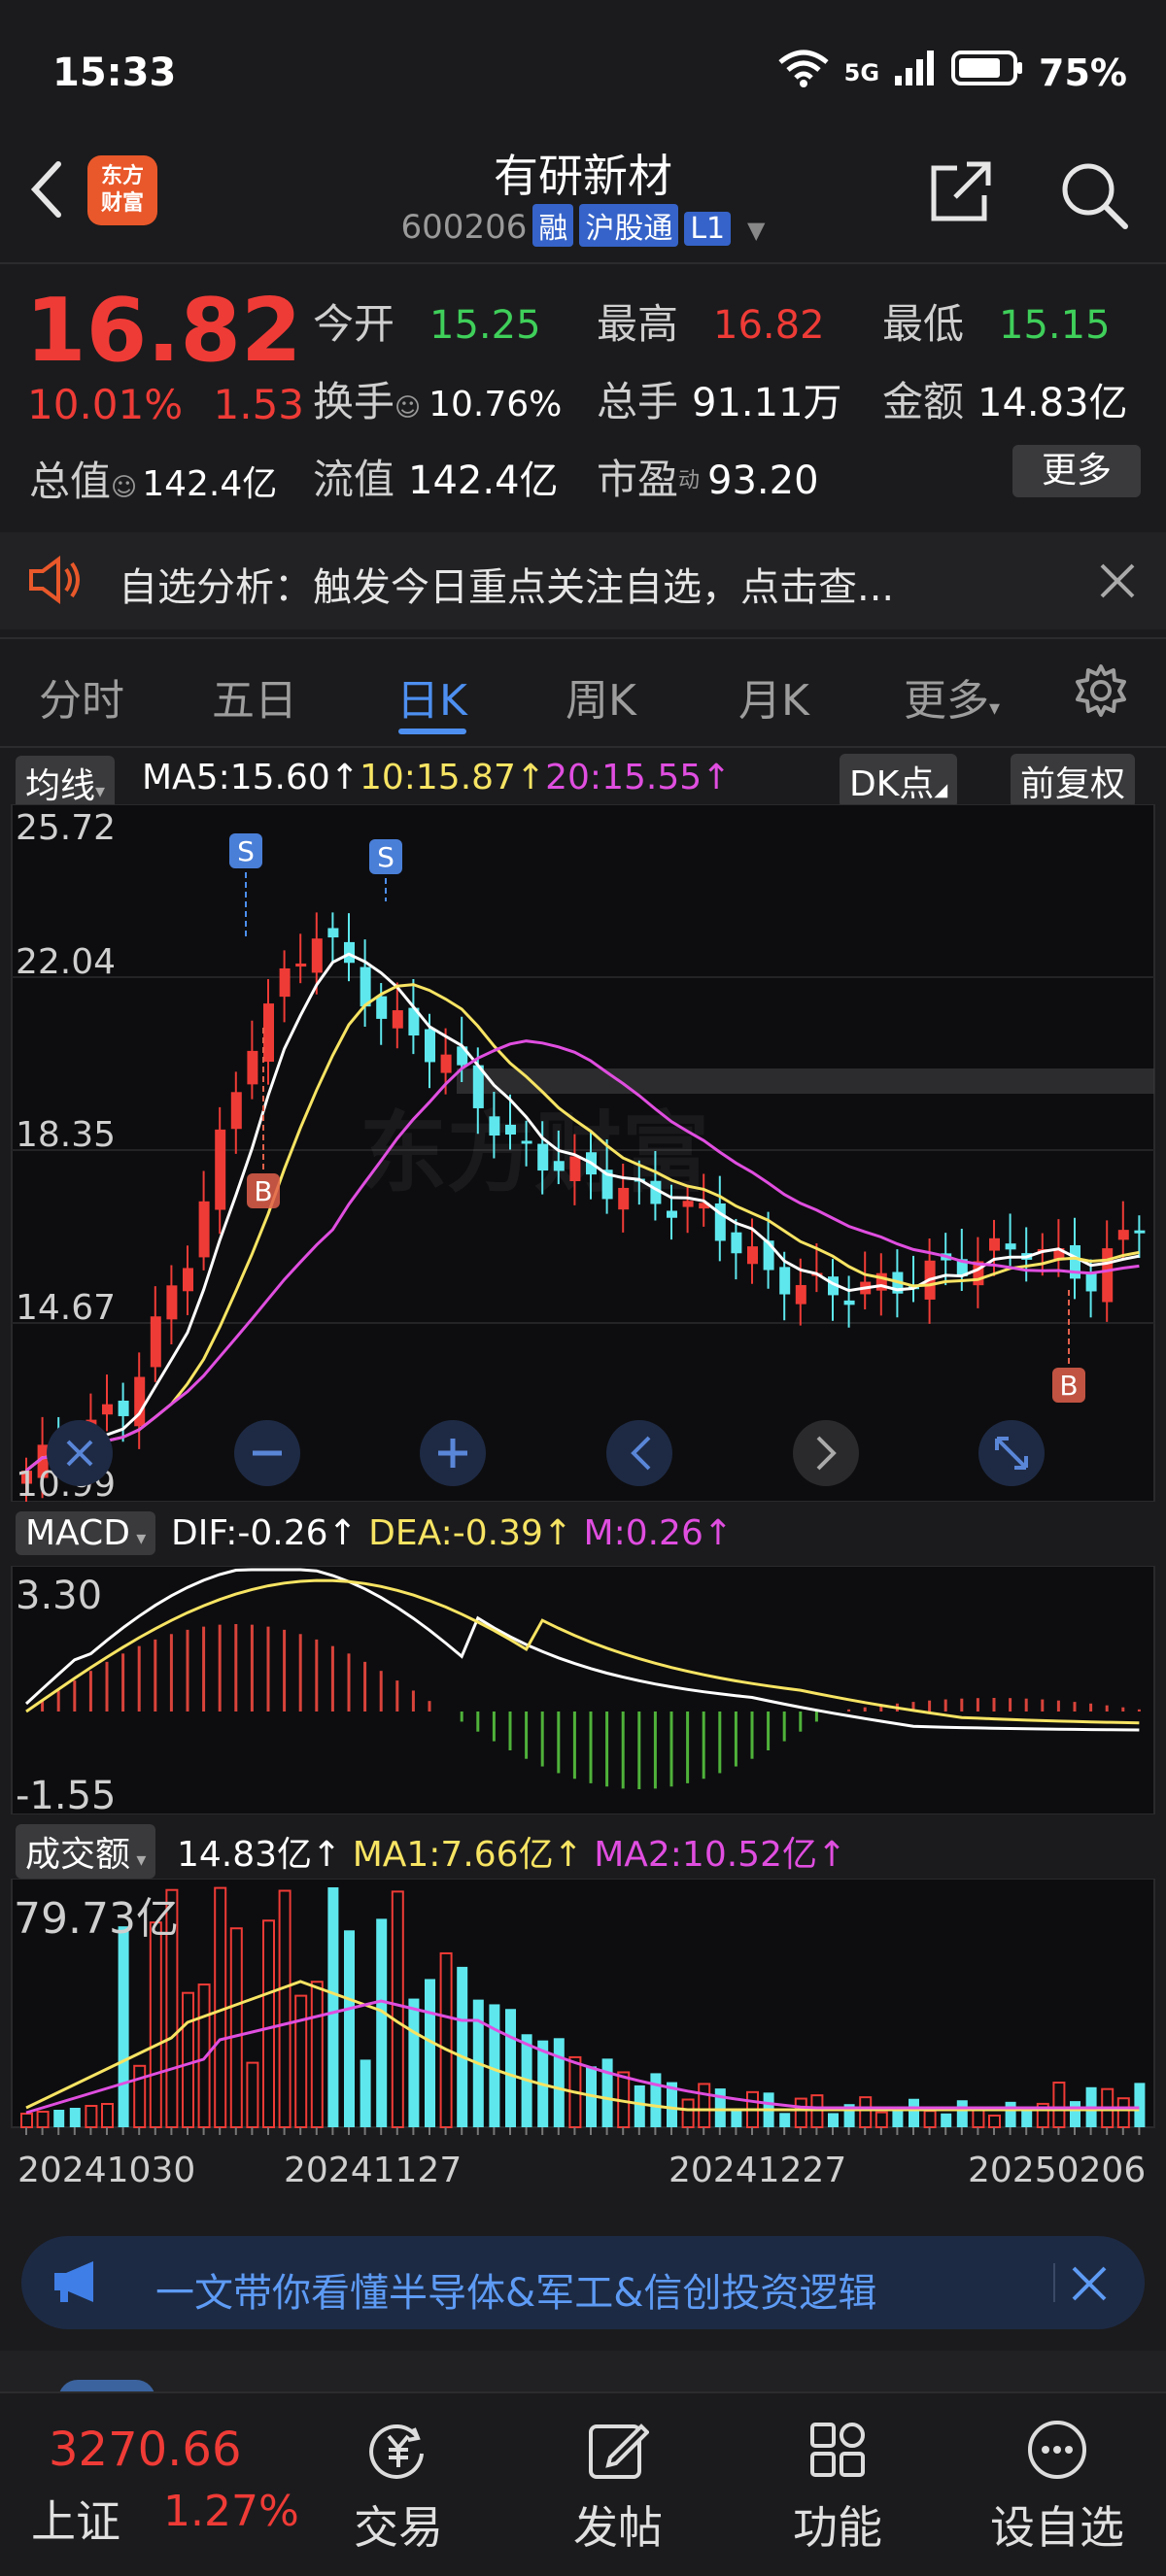 The width and height of the screenshot is (1166, 2576). Describe the element at coordinates (96, 1919) in the screenshot. I see `volume-y-top: 79.73亿` at that location.